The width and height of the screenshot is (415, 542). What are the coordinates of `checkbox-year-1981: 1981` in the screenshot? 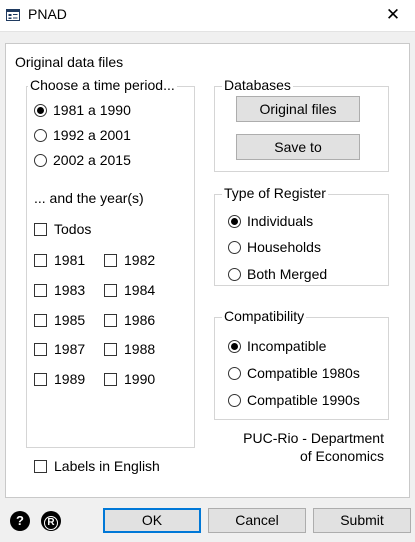 It's located at (59, 260).